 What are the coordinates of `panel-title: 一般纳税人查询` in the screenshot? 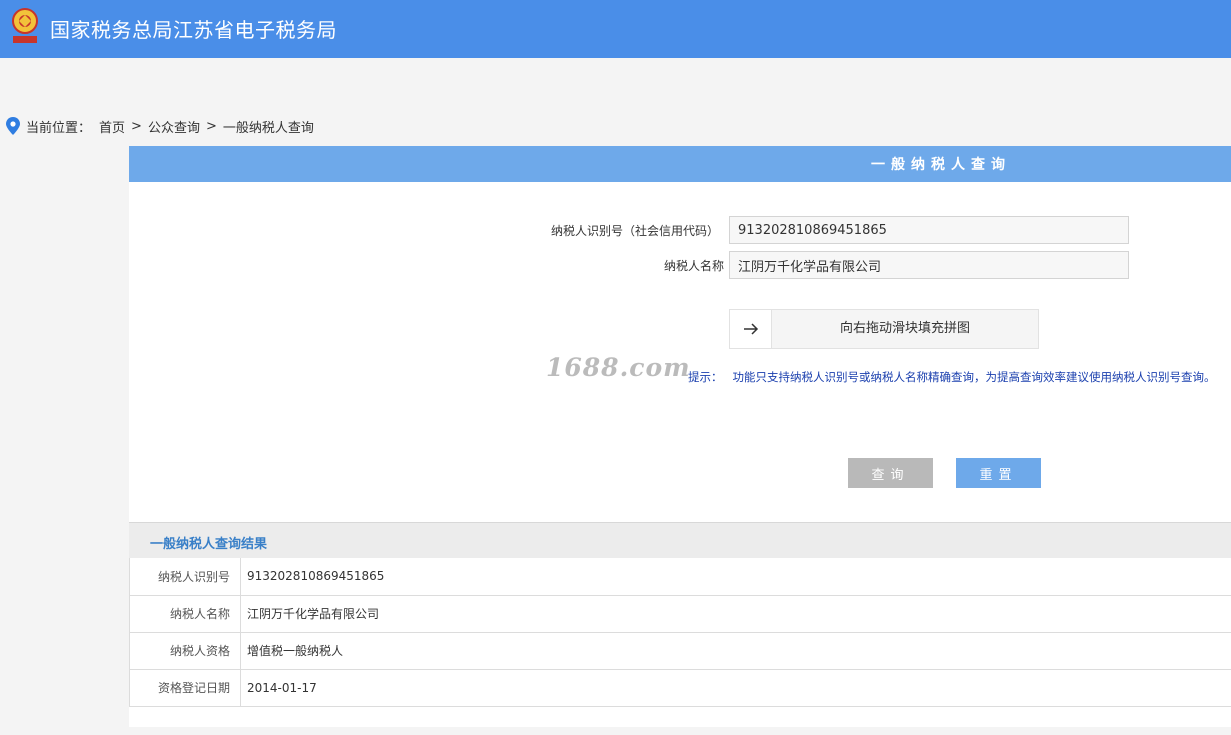 It's located at (941, 165).